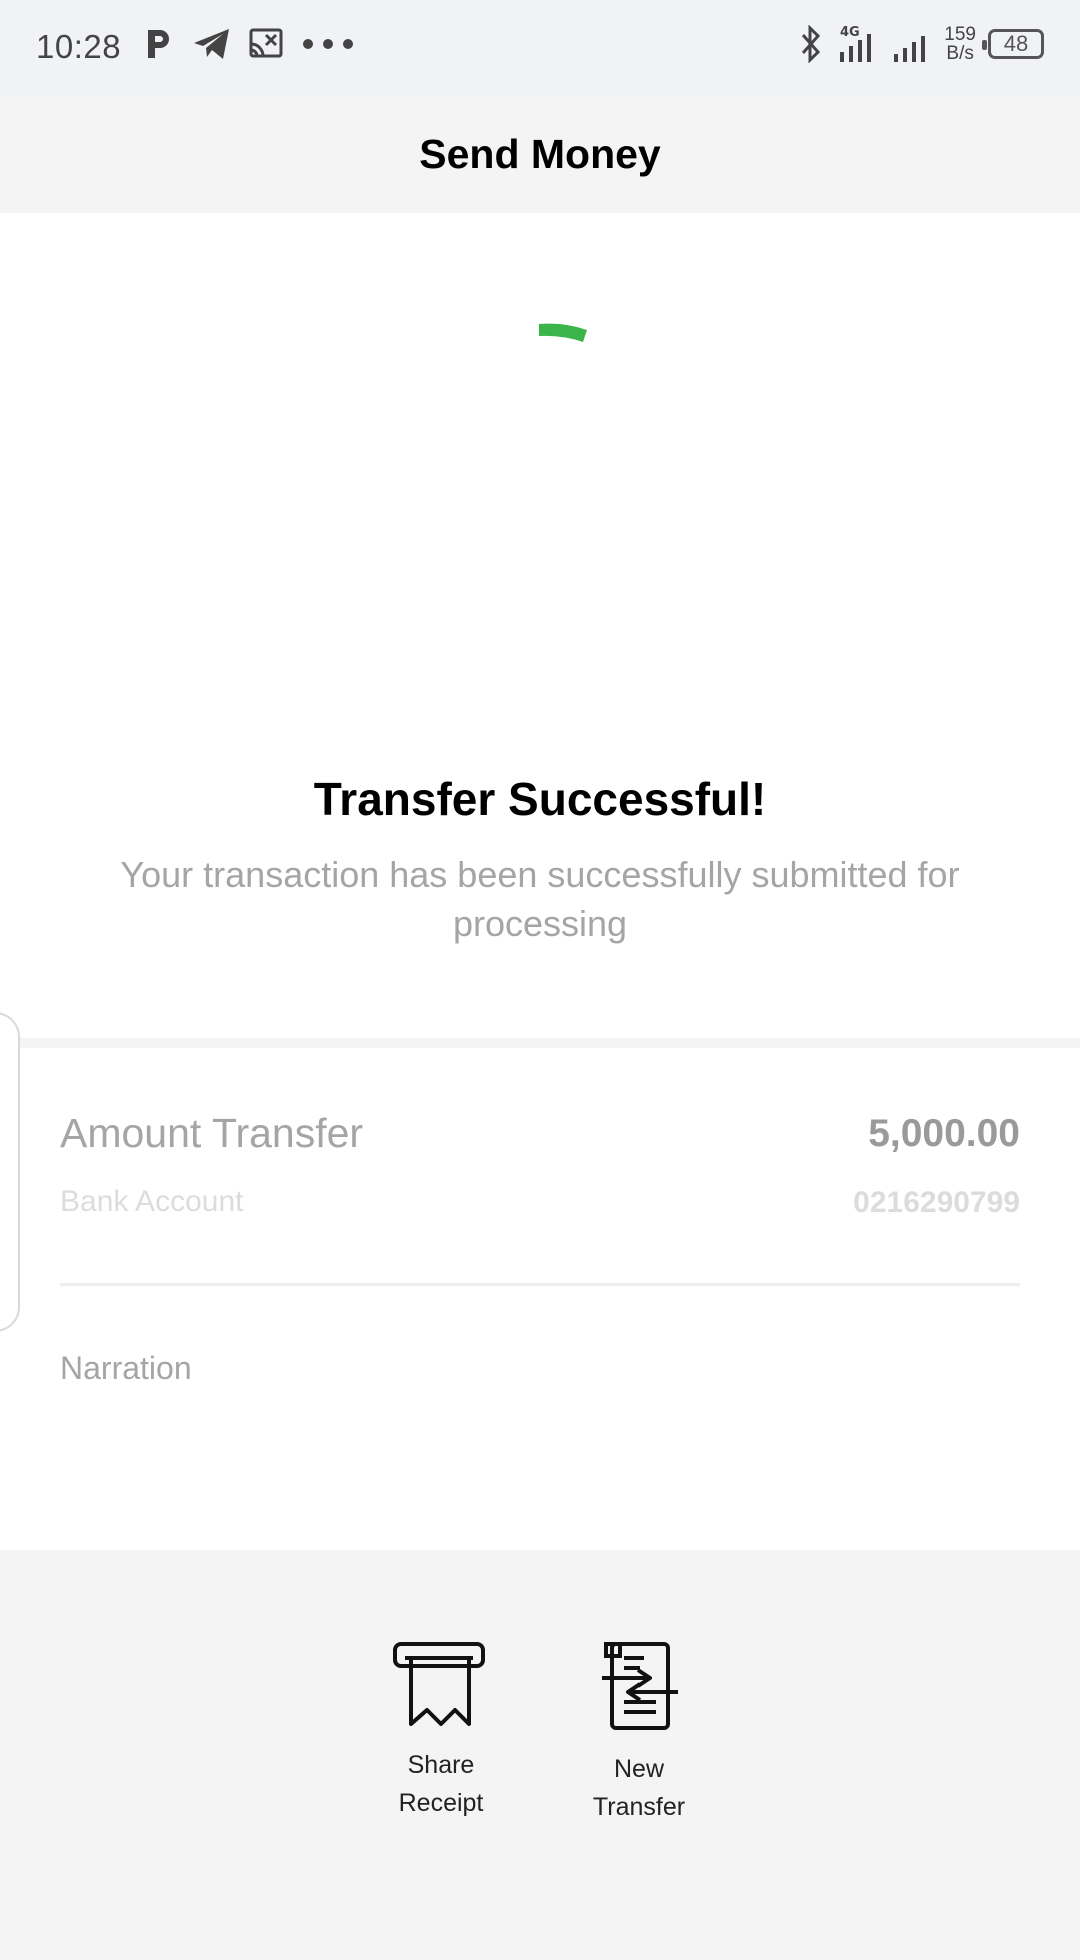  Describe the element at coordinates (152, 1201) in the screenshot. I see `bank-account-label: Bank Account` at that location.